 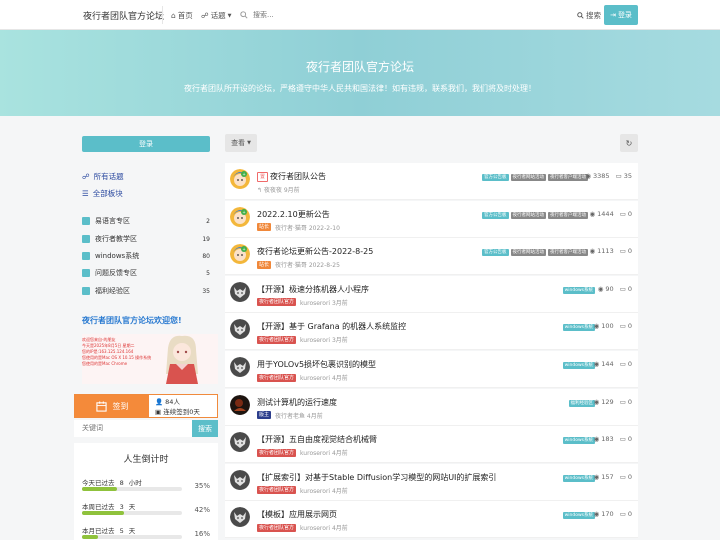 I want to click on tag-badge: 福利经验区, so click(x=581, y=403).